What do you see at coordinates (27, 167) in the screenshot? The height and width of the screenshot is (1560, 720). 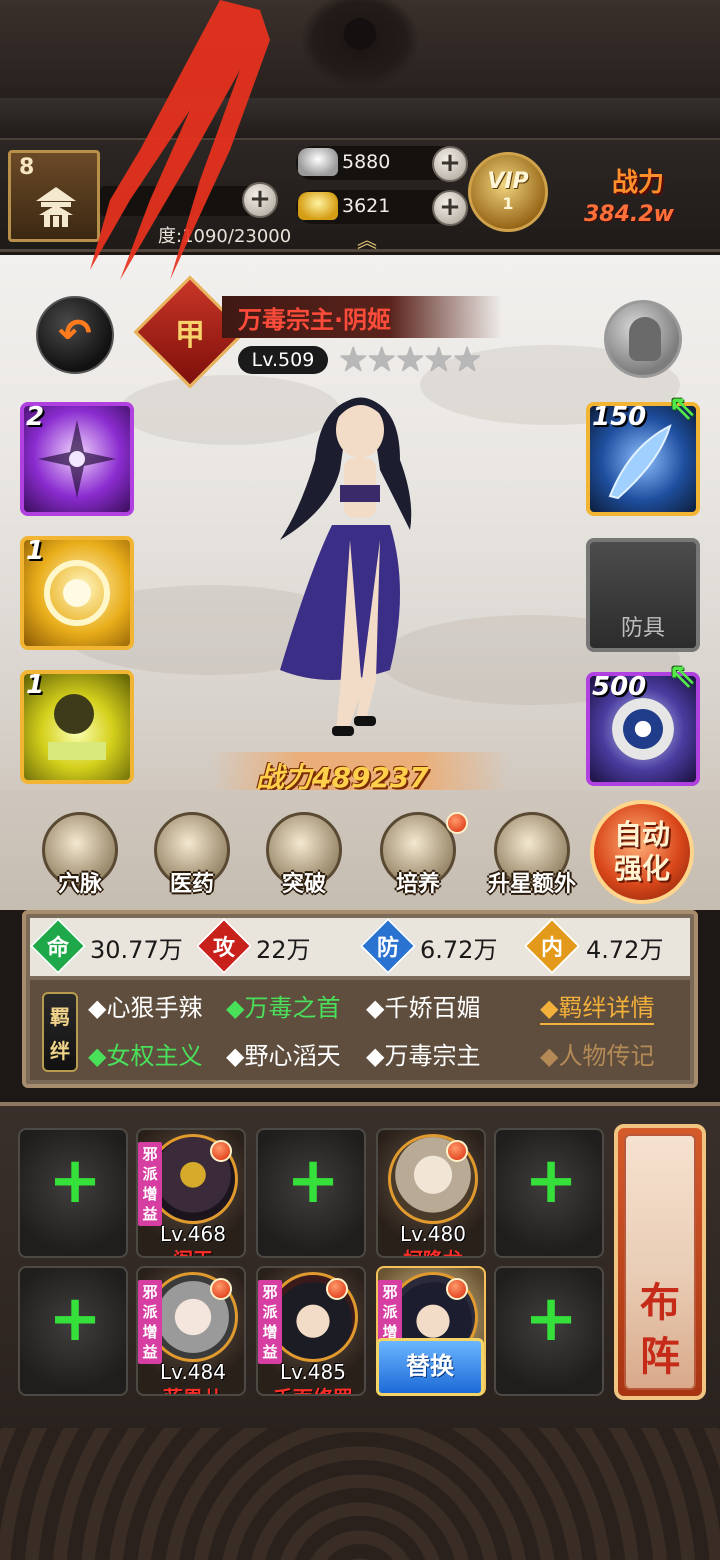 I see `player-level: 8` at bounding box center [27, 167].